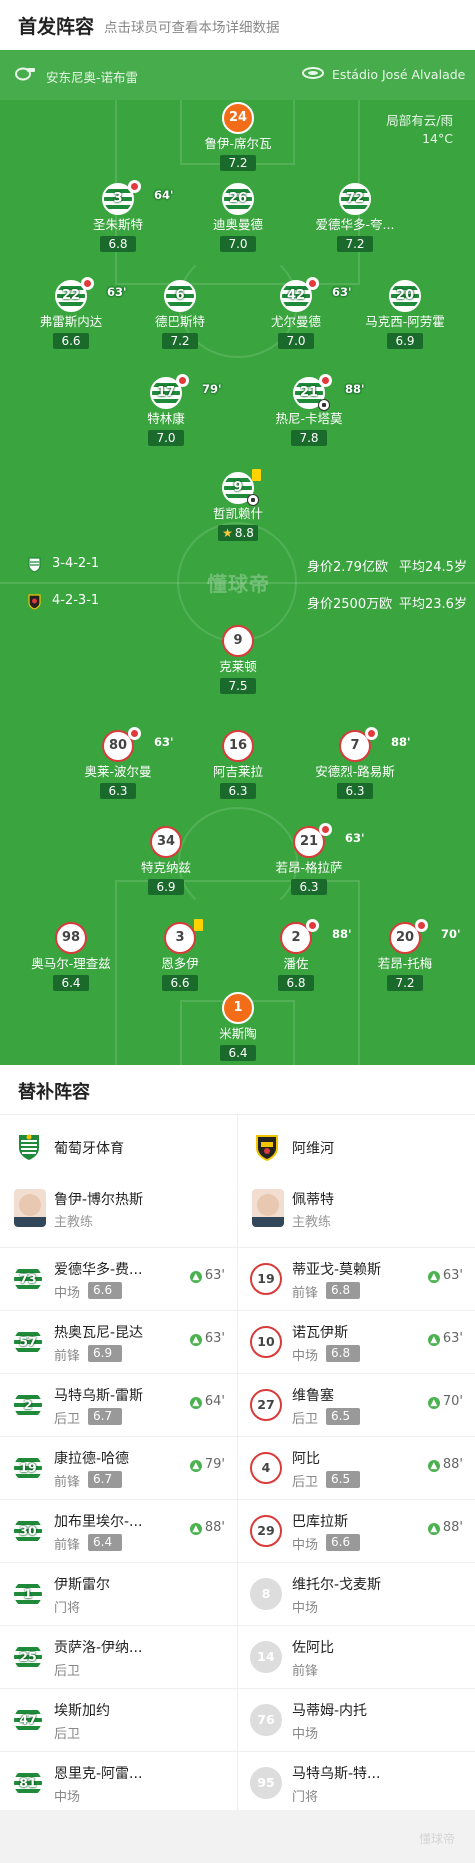 The image size is (475, 1863). What do you see at coordinates (238, 505) in the screenshot?
I see `pitch-player-home: 9 哲凯赖什 ★ 8.8` at bounding box center [238, 505].